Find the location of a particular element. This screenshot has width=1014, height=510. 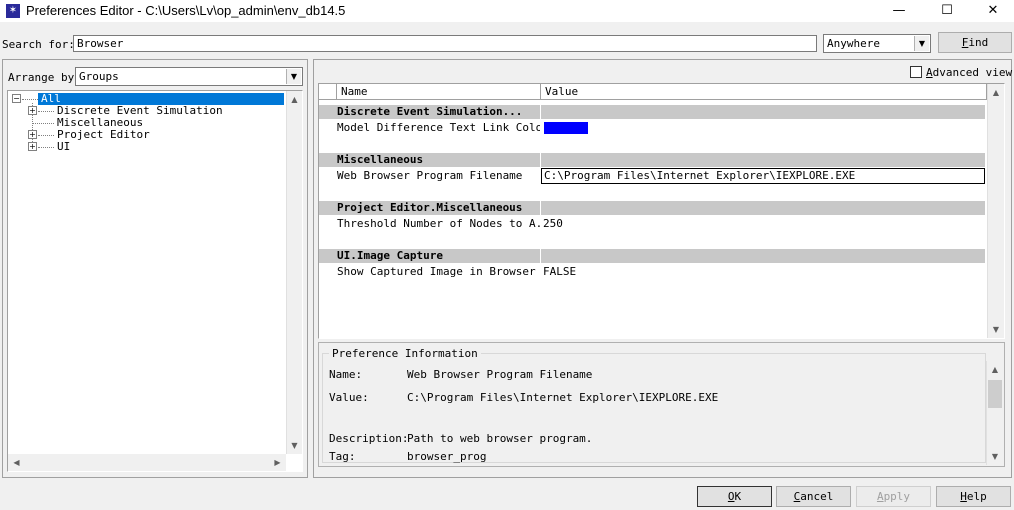

grid-group-row: UI.Image Capture is located at coordinates (652, 256).